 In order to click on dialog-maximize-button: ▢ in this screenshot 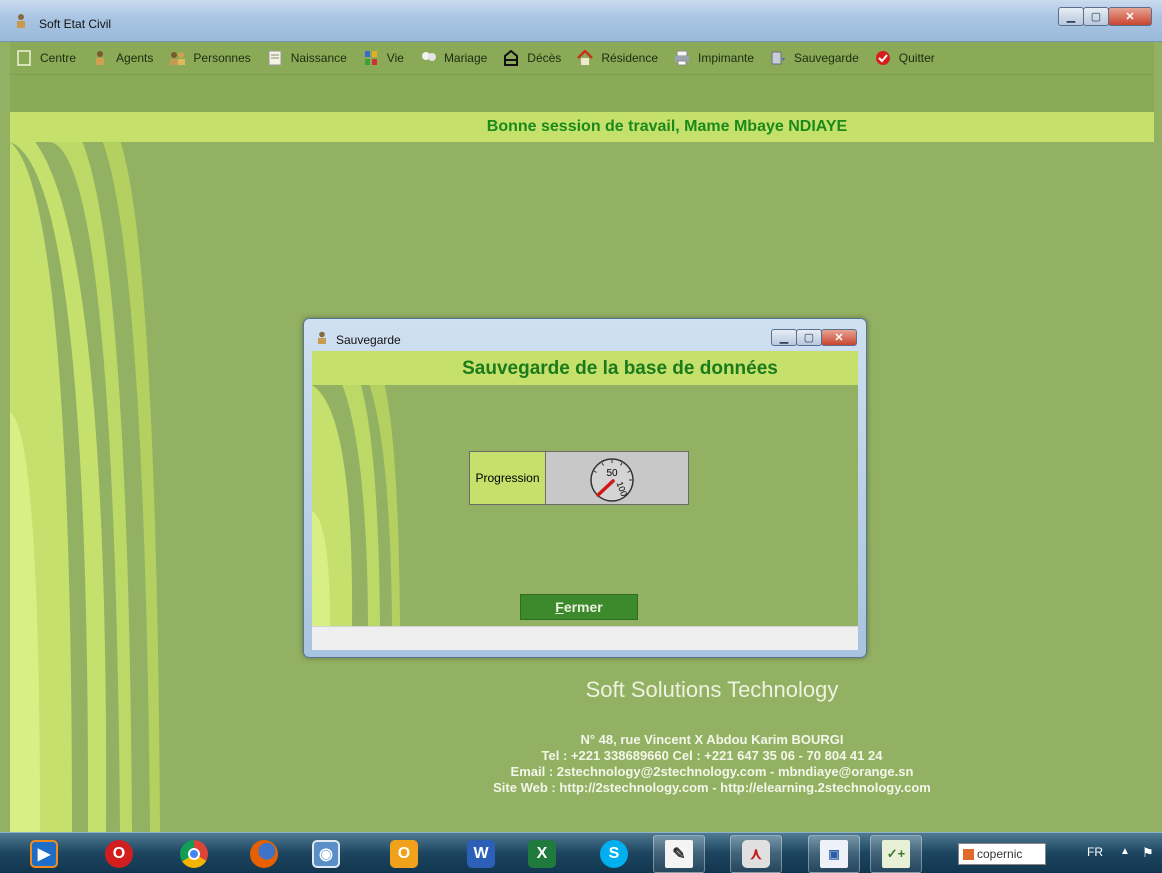, I will do `click(809, 337)`.